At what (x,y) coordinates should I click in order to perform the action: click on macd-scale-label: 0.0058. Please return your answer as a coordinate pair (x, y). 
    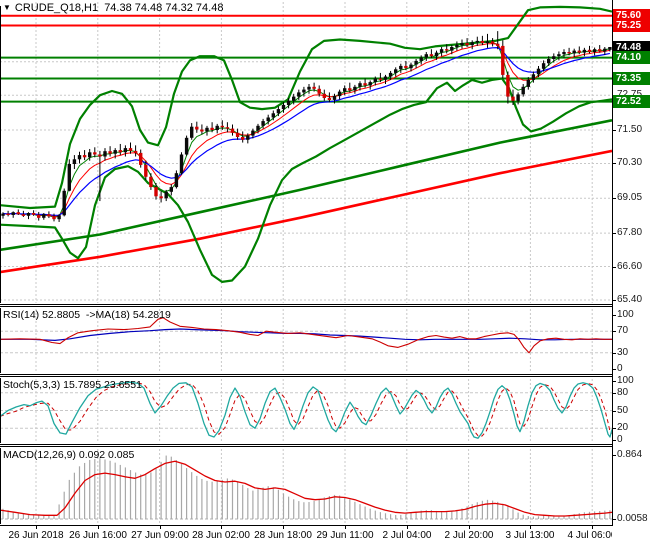
    Looking at the image, I should click on (632, 518).